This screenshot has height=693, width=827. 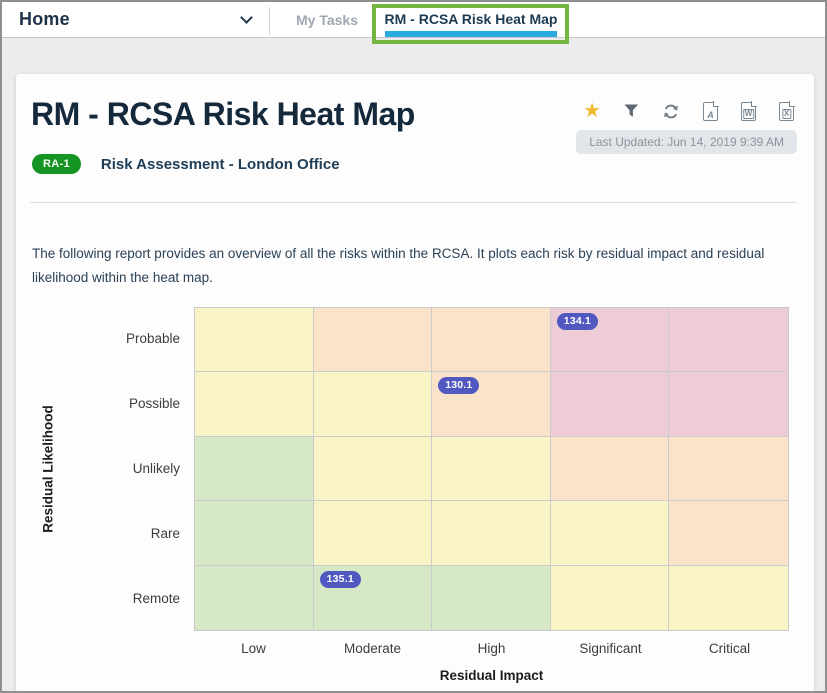 What do you see at coordinates (165, 533) in the screenshot?
I see `y-label-rare: Rare` at bounding box center [165, 533].